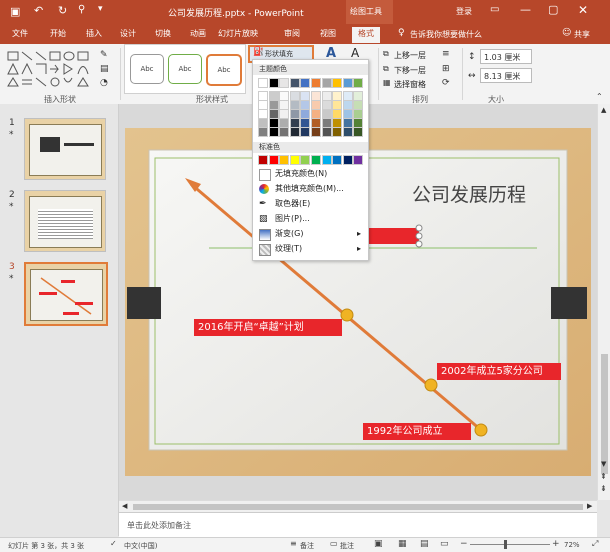 The height and width of the screenshot is (552, 610). What do you see at coordinates (311, 204) in the screenshot?
I see `eyedropper-item: ✒ 取色器(E)` at bounding box center [311, 204].